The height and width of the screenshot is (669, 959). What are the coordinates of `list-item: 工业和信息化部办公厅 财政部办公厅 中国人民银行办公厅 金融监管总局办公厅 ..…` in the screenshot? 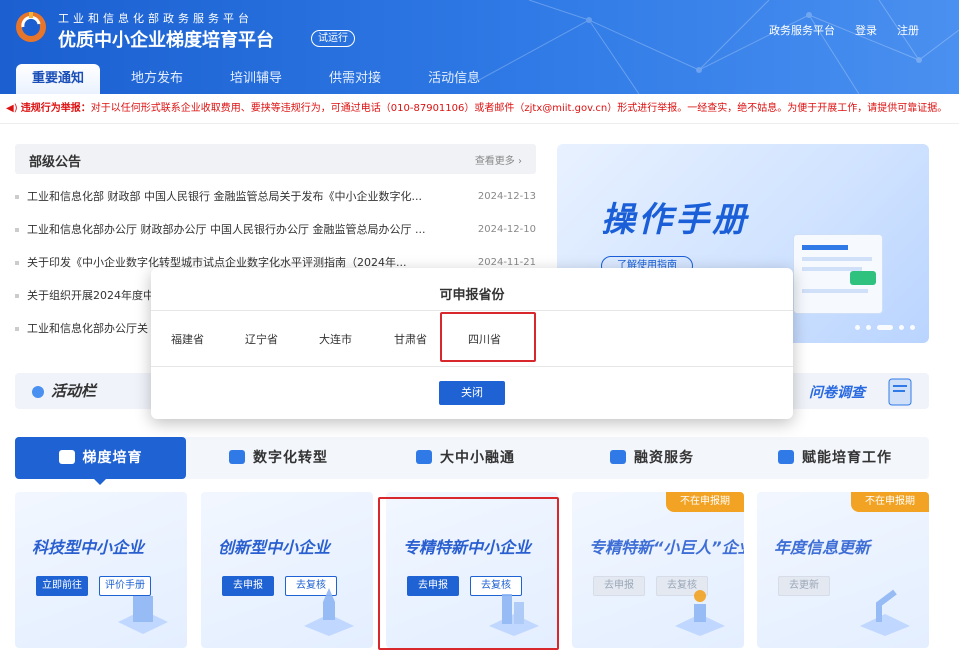 It's located at (275, 231).